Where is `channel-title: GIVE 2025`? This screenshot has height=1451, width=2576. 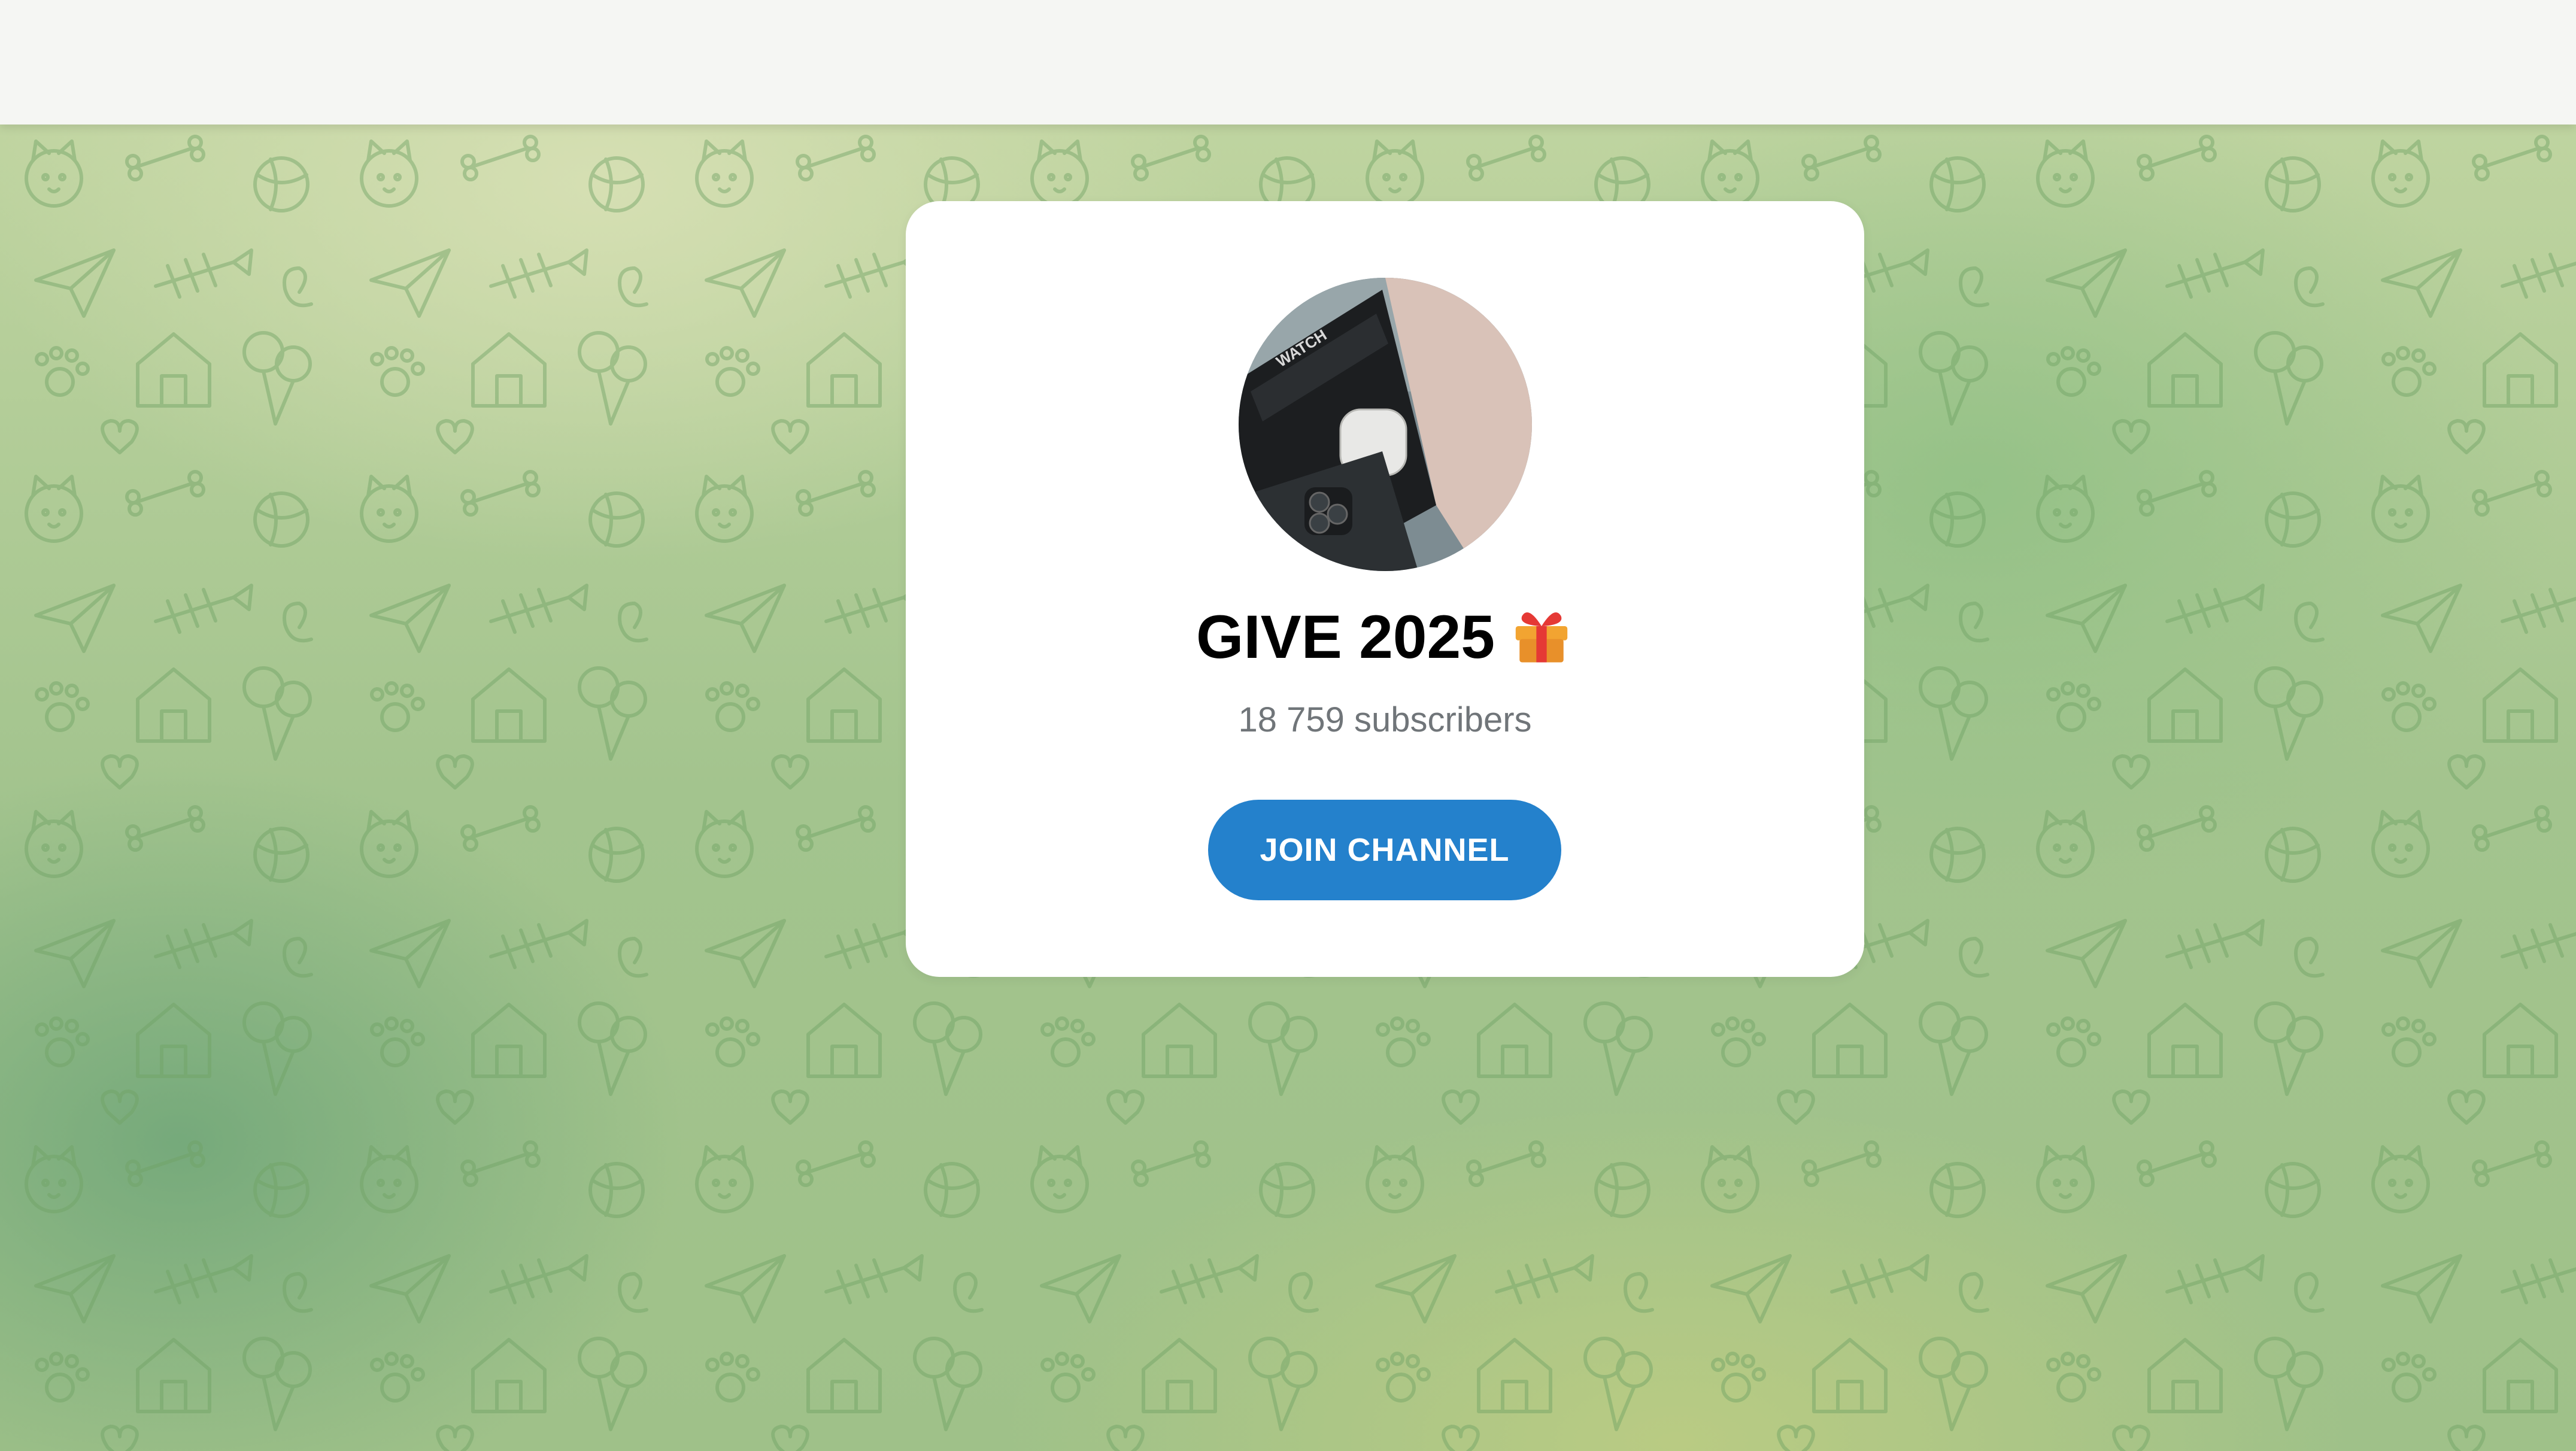 channel-title: GIVE 2025 is located at coordinates (1345, 637).